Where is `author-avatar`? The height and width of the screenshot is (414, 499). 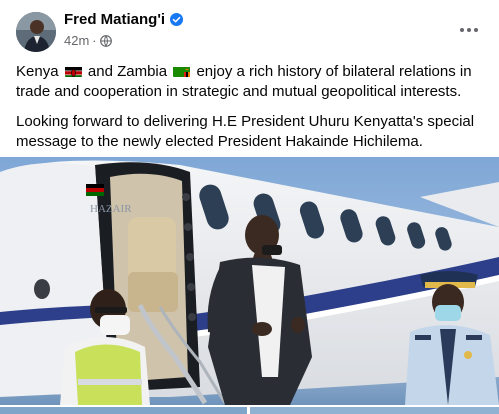
author-avatar is located at coordinates (36, 32).